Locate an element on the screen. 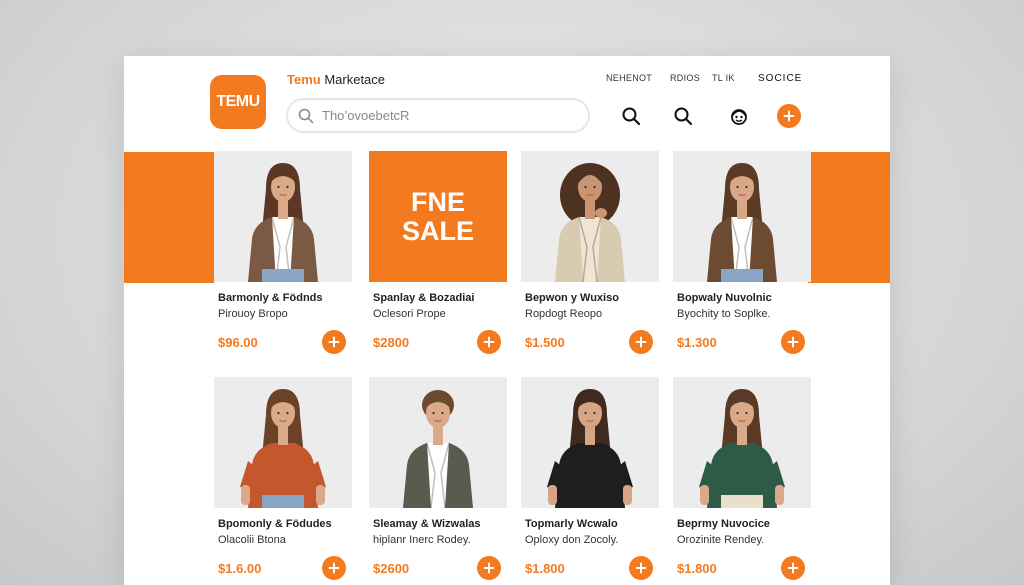 The image size is (1024, 585). product-card: Bpomonly & Födudes Olacolii Btona $1.6.00 is located at coordinates (283, 478).